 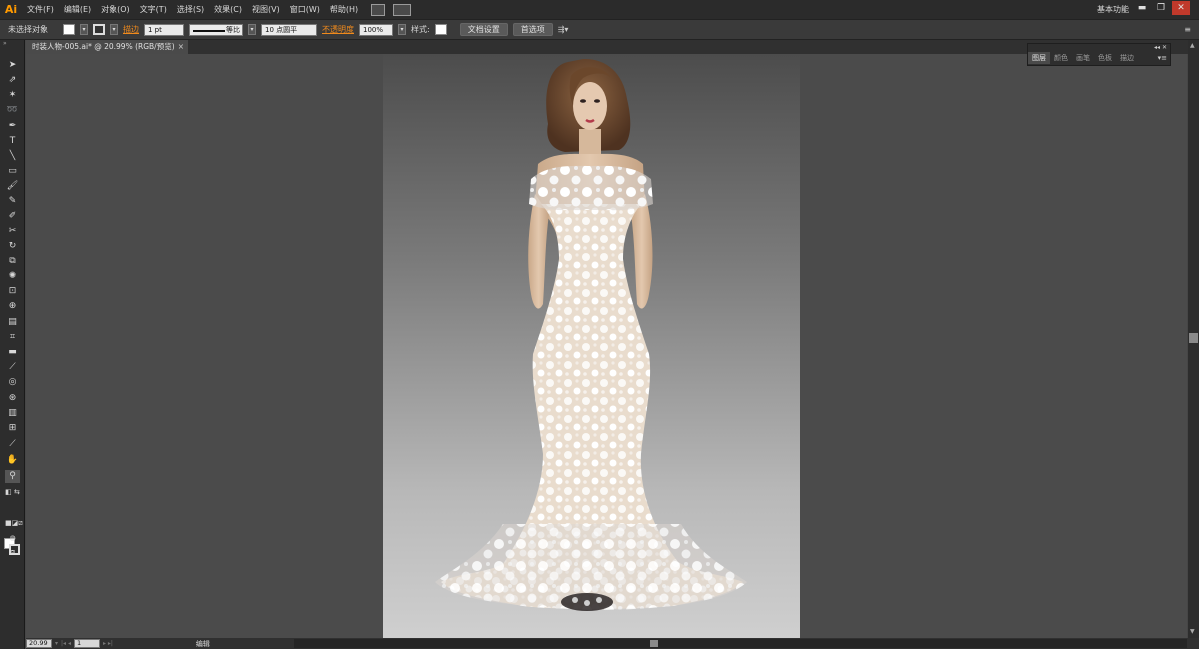 I want to click on gradient-tool-icon: ▬, so click(x=12, y=352).